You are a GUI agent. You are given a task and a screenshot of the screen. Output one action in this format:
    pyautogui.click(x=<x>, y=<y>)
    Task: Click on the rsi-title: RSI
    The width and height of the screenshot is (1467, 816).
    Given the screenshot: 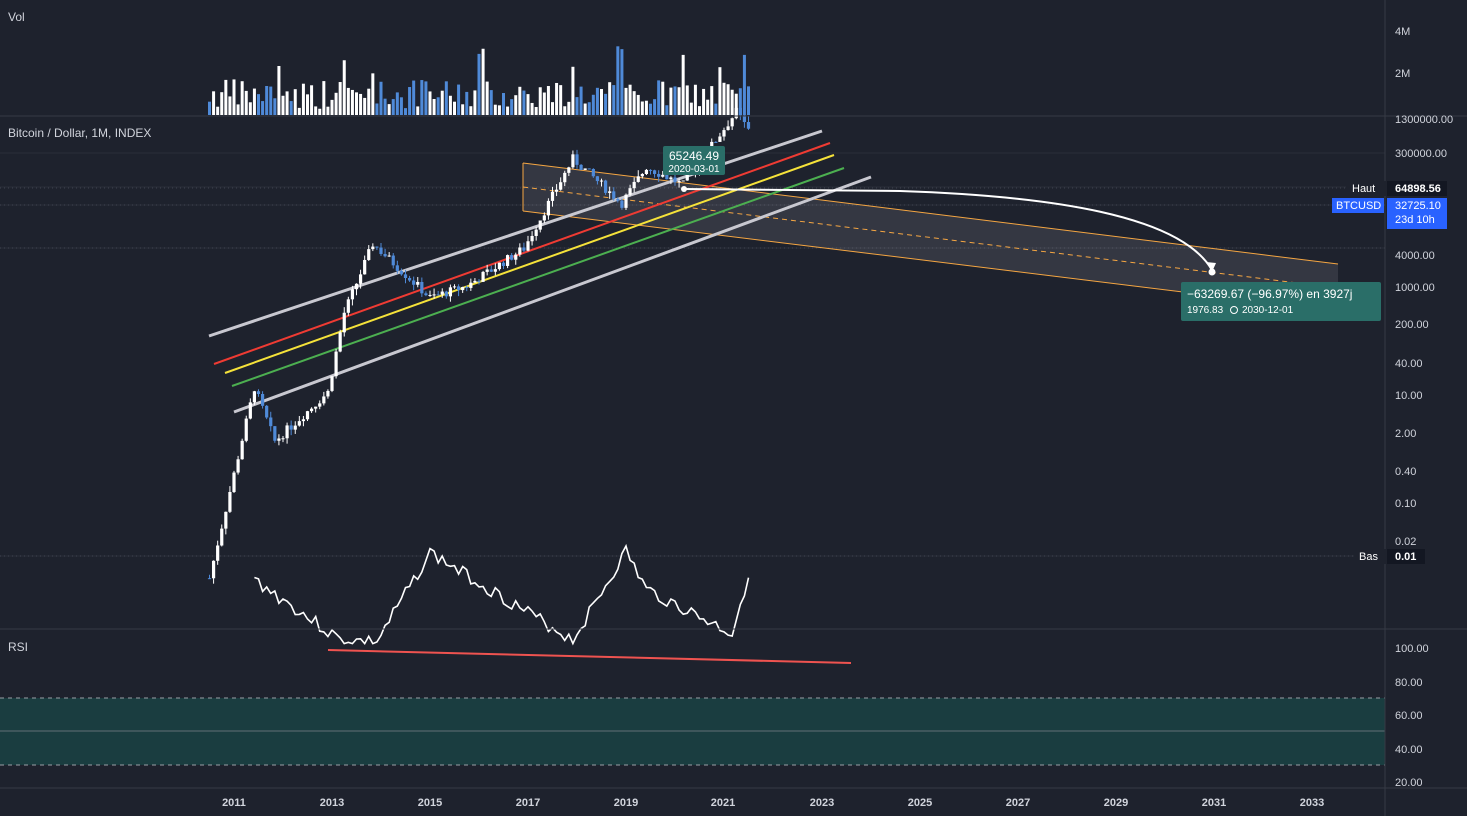 What is the action you would take?
    pyautogui.click(x=18, y=647)
    